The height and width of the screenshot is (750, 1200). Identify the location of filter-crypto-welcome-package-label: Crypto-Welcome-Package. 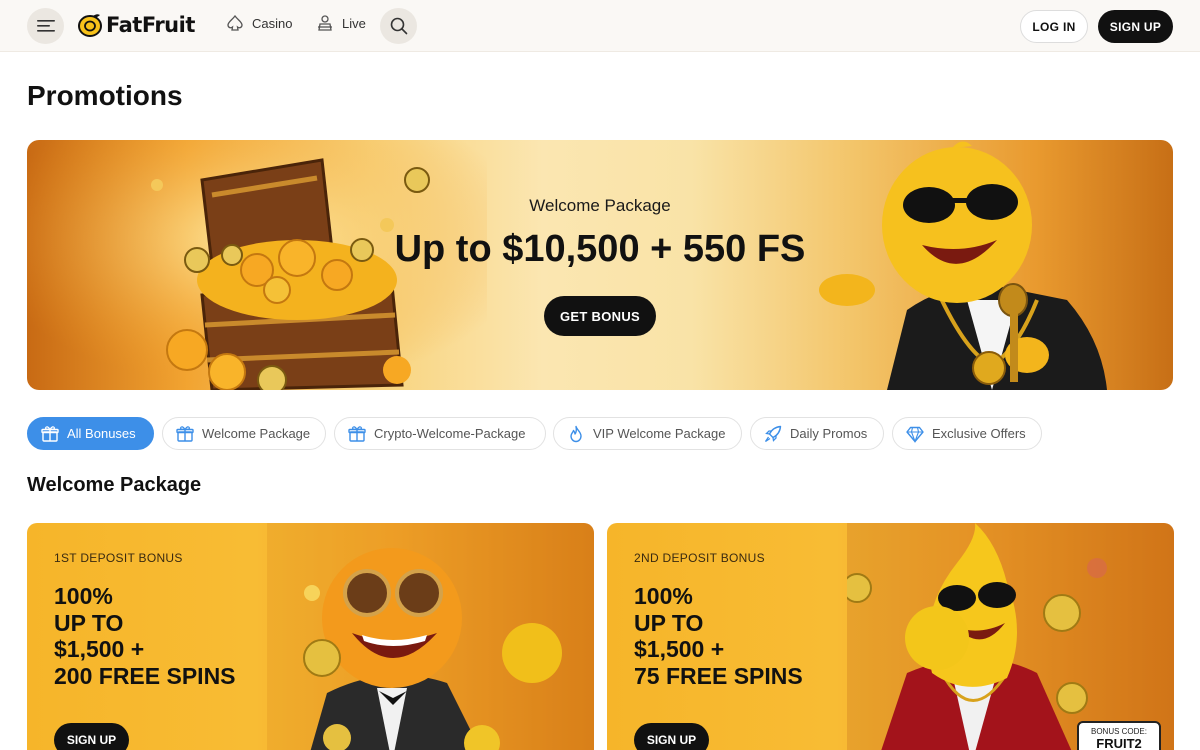
(450, 433).